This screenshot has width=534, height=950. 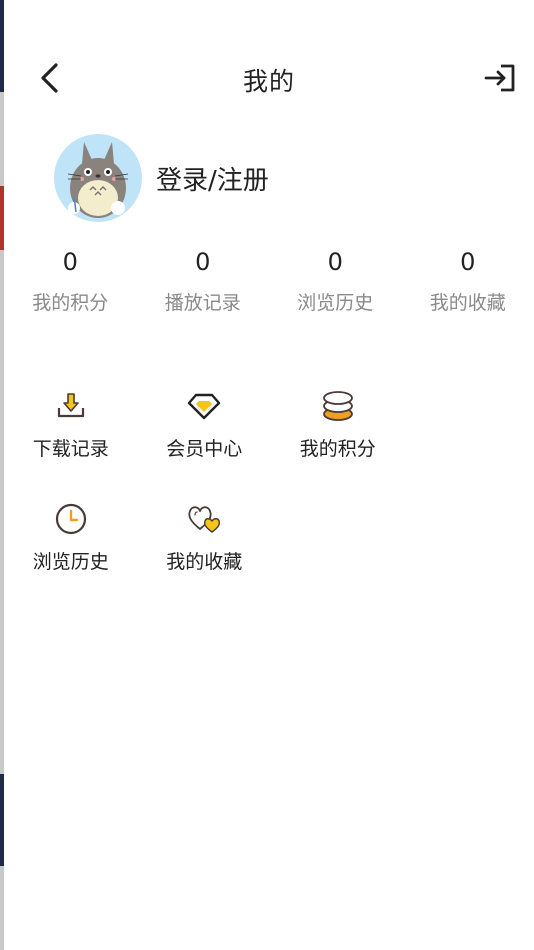 I want to click on coins-icon, so click(x=337, y=406).